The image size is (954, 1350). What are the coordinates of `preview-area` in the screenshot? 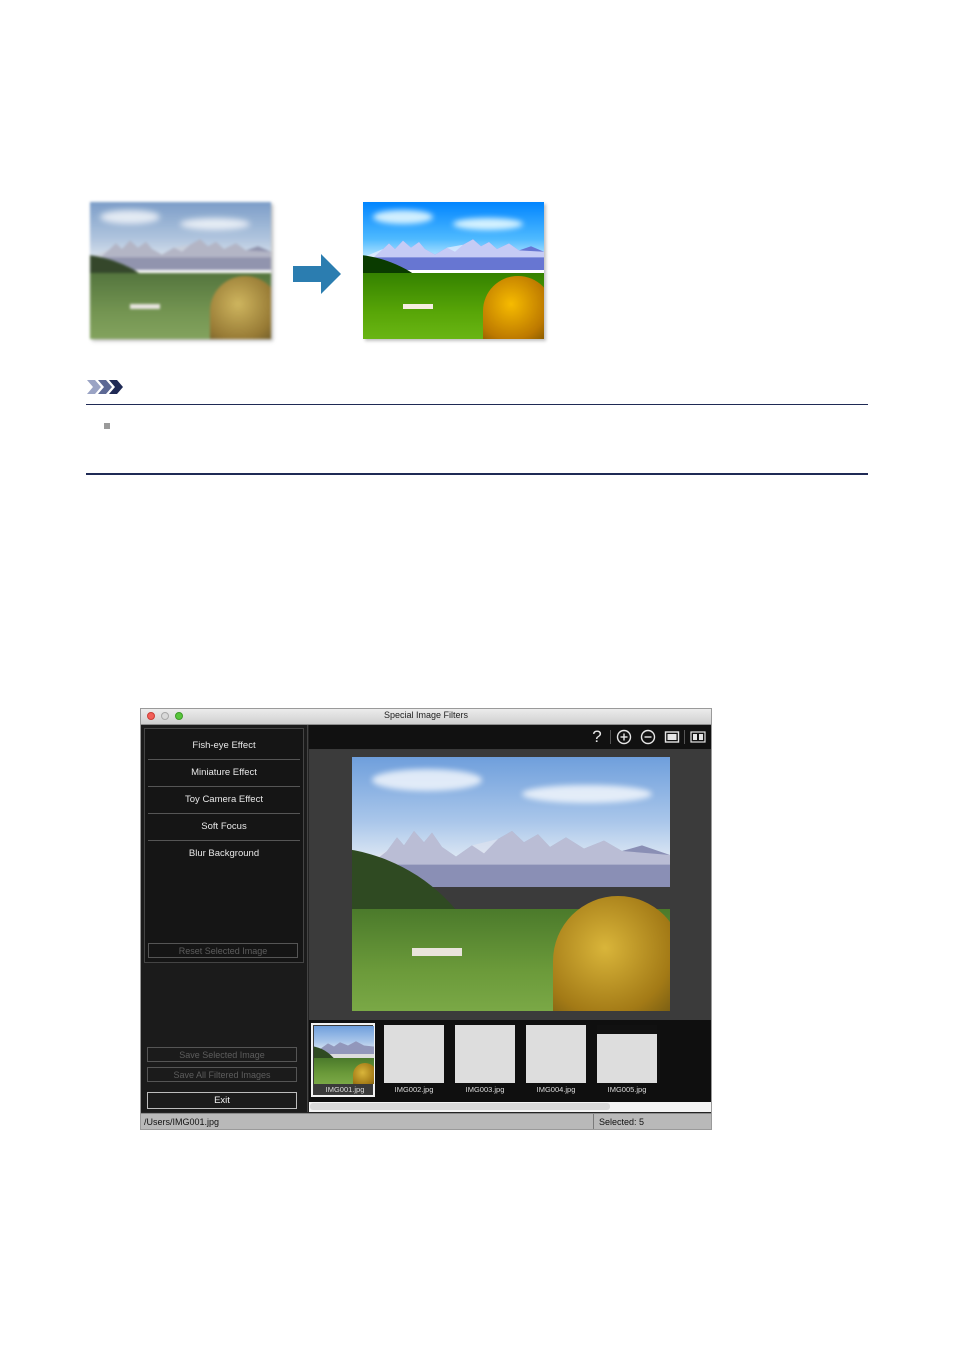 It's located at (510, 885).